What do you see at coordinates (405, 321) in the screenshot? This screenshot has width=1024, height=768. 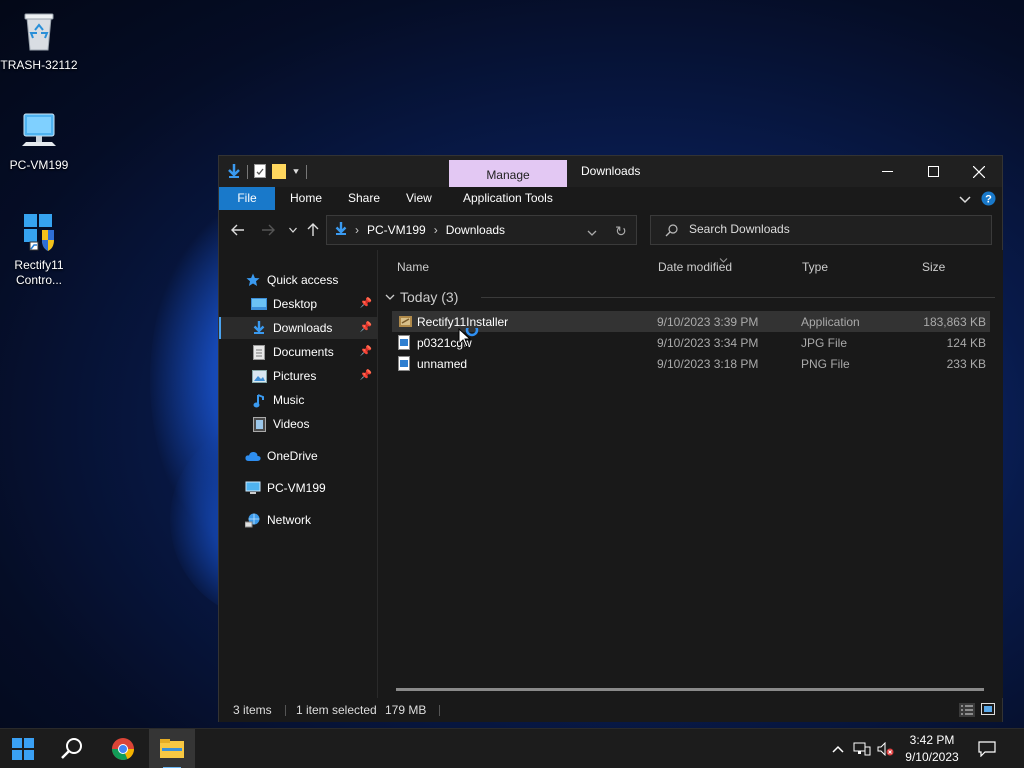 I see `installer-app-icon` at bounding box center [405, 321].